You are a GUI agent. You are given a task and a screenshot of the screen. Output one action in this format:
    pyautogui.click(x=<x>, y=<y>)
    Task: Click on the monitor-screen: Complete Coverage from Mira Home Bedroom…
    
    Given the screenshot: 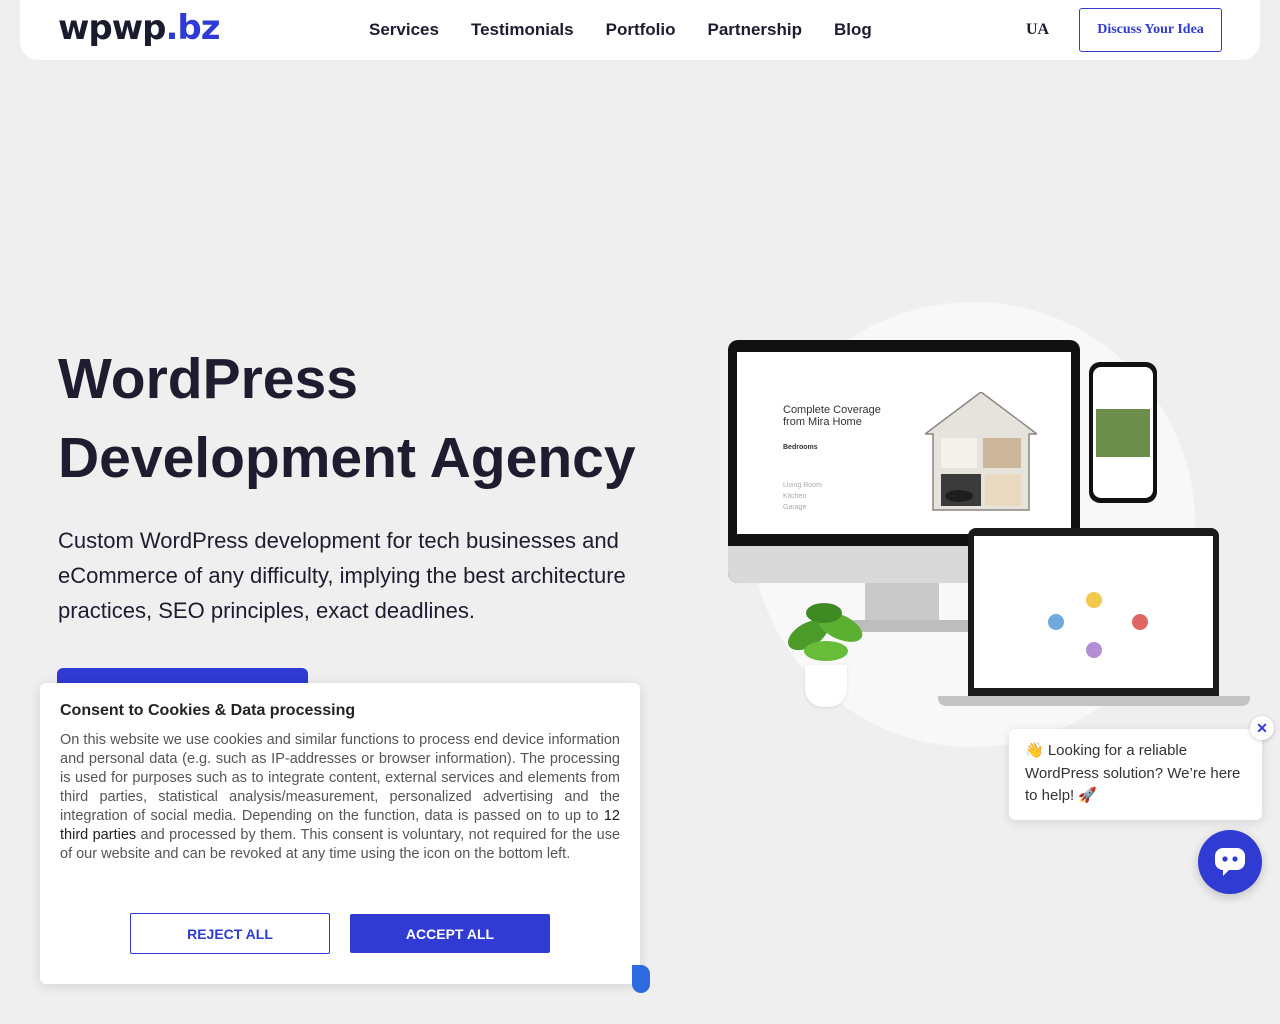 What is the action you would take?
    pyautogui.click(x=904, y=443)
    